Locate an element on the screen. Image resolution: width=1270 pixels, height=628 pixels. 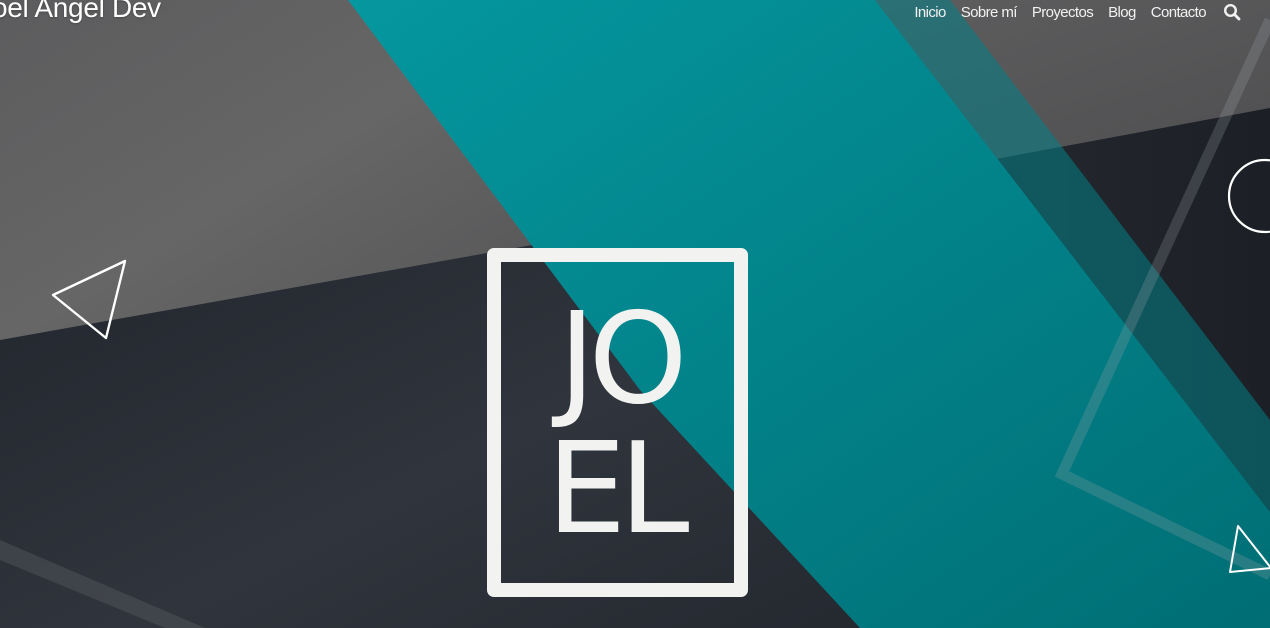
nav-link-proyectos: Proyectos is located at coordinates (1063, 12).